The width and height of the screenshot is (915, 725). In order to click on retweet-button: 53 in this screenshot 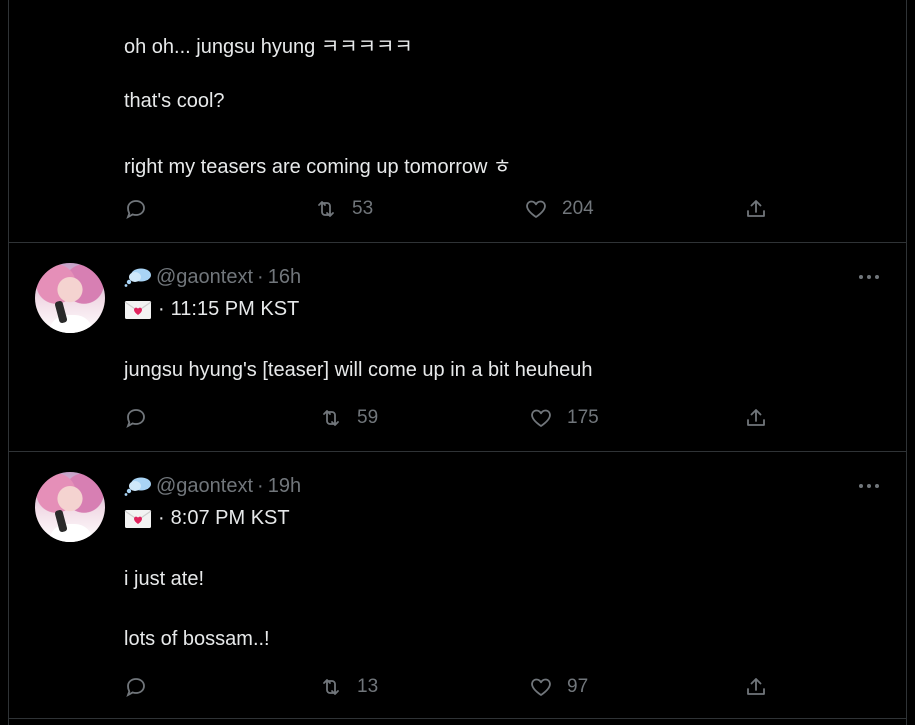, I will do `click(343, 209)`.